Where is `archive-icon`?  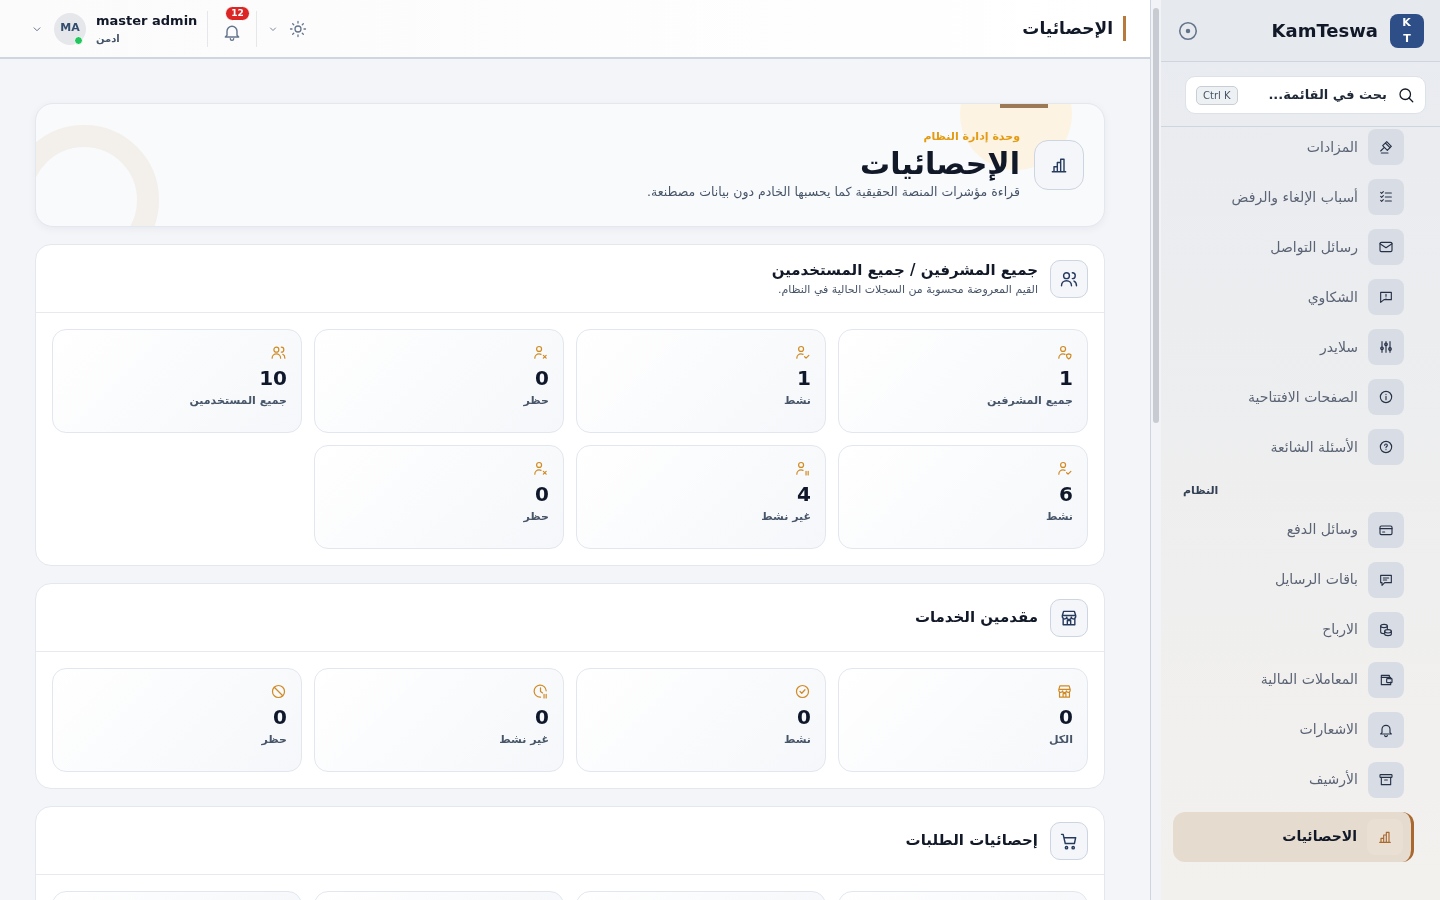
archive-icon is located at coordinates (1386, 779).